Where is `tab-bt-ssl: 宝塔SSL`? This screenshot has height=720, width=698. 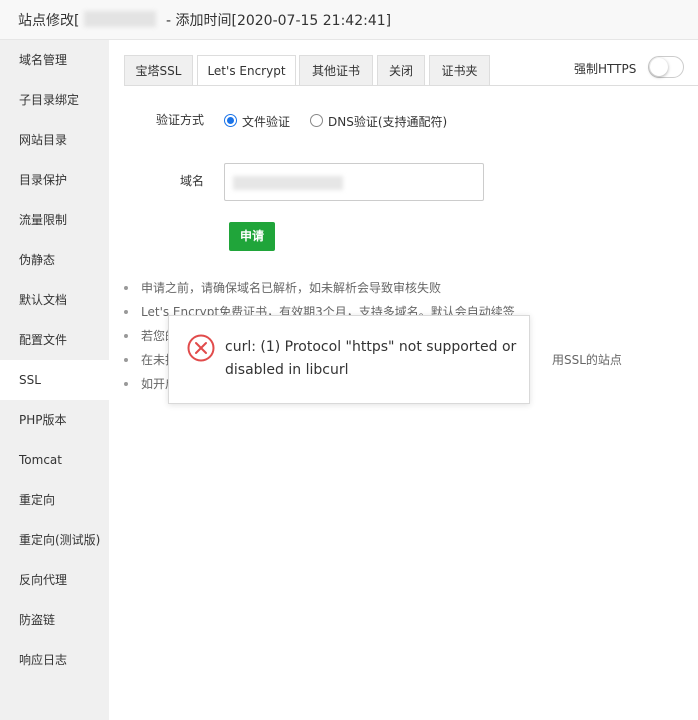
tab-bt-ssl: 宝塔SSL is located at coordinates (158, 70).